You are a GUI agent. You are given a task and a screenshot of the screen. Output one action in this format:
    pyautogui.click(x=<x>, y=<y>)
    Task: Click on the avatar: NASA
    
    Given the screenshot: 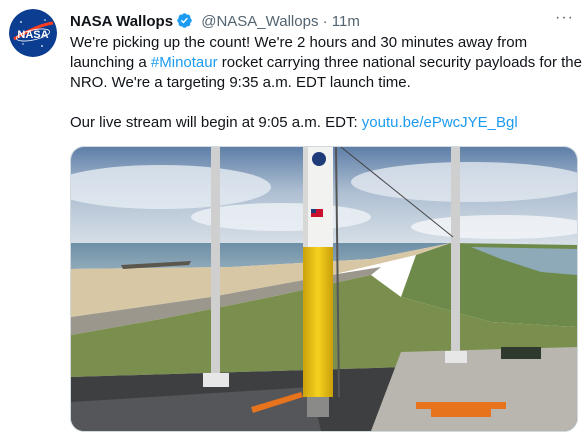 What is the action you would take?
    pyautogui.click(x=33, y=33)
    